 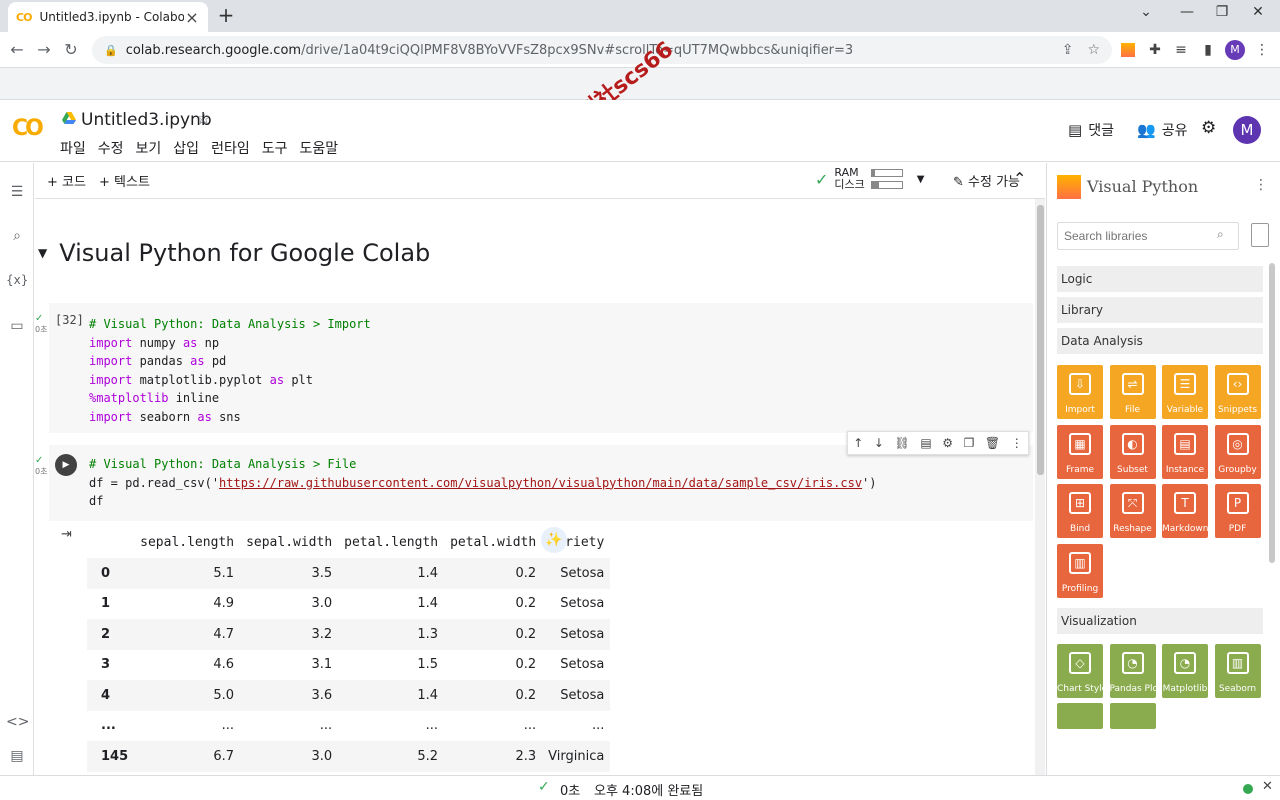 I want to click on resource-monitor: ✓ RAM 디스크 ▼, so click(x=869, y=179).